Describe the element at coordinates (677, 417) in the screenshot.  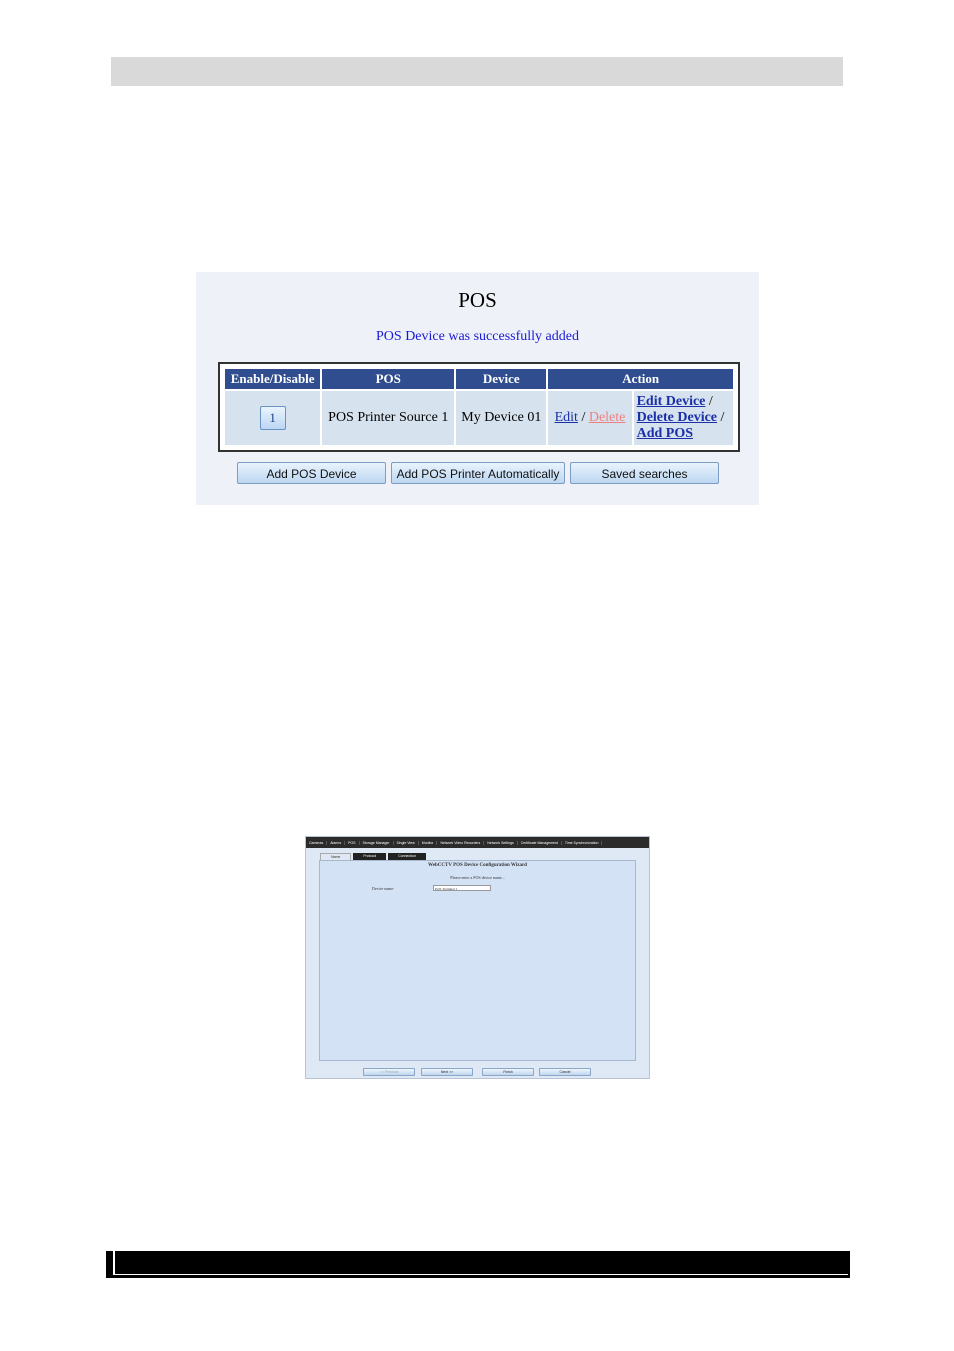
I see `delete-device-link: Delete Device` at that location.